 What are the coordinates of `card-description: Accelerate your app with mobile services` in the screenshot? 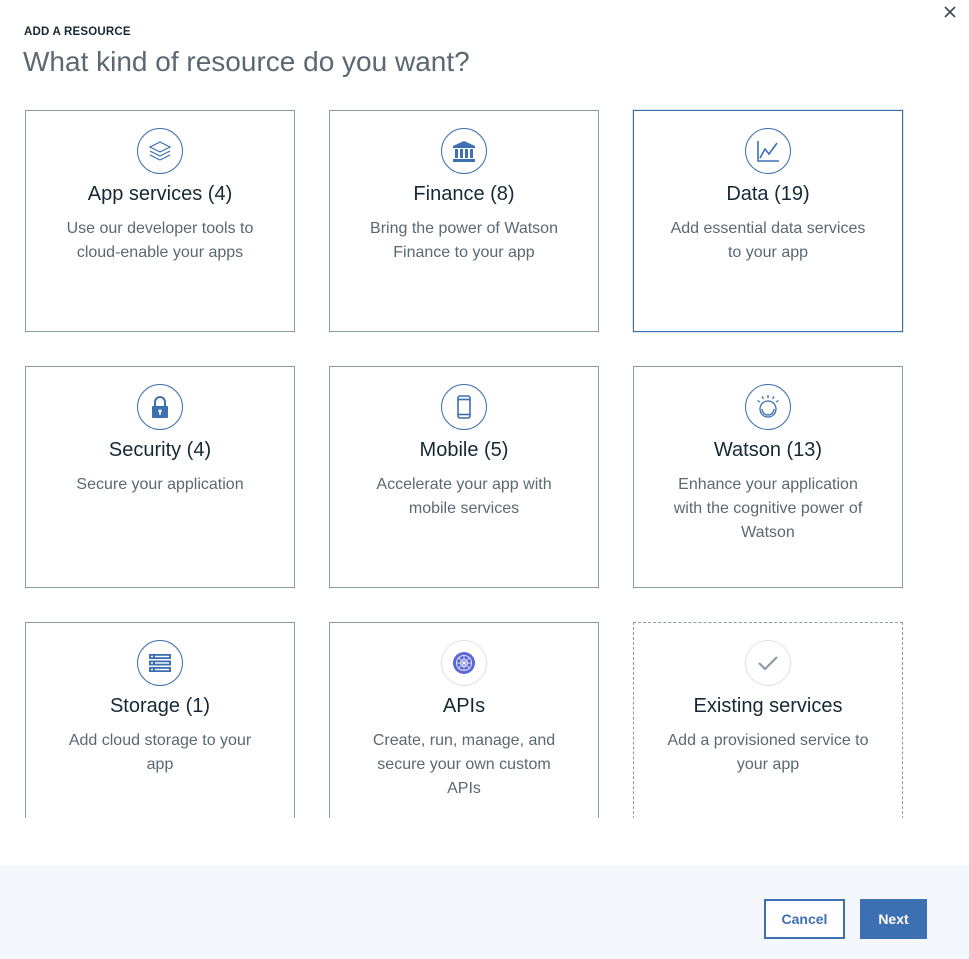 It's located at (464, 496).